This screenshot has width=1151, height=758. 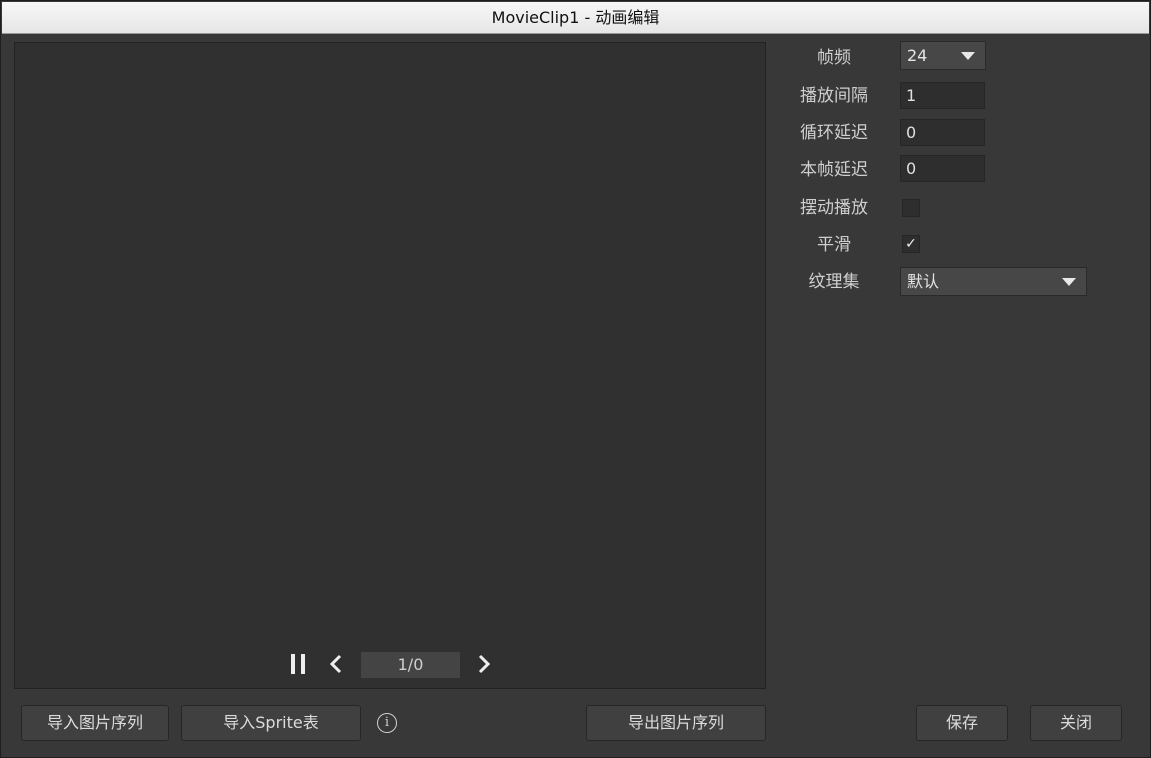 What do you see at coordinates (336, 664) in the screenshot?
I see `chevron-left-icon` at bounding box center [336, 664].